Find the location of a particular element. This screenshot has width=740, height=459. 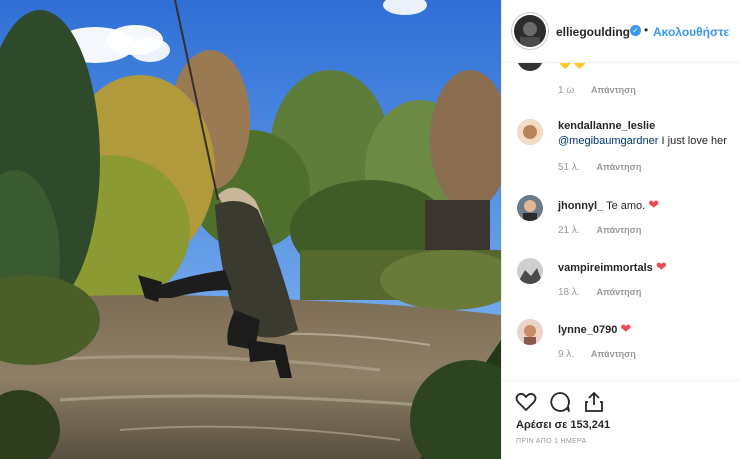

comment-username: lynne_0790 is located at coordinates (587, 330).